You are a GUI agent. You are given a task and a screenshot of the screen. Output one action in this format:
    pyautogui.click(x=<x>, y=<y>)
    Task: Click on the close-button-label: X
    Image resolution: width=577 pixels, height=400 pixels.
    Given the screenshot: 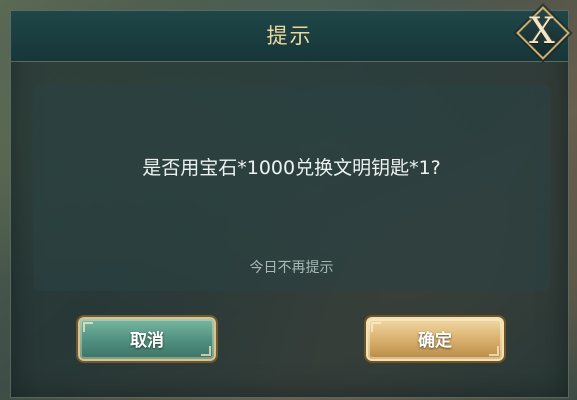 What is the action you would take?
    pyautogui.click(x=542, y=31)
    